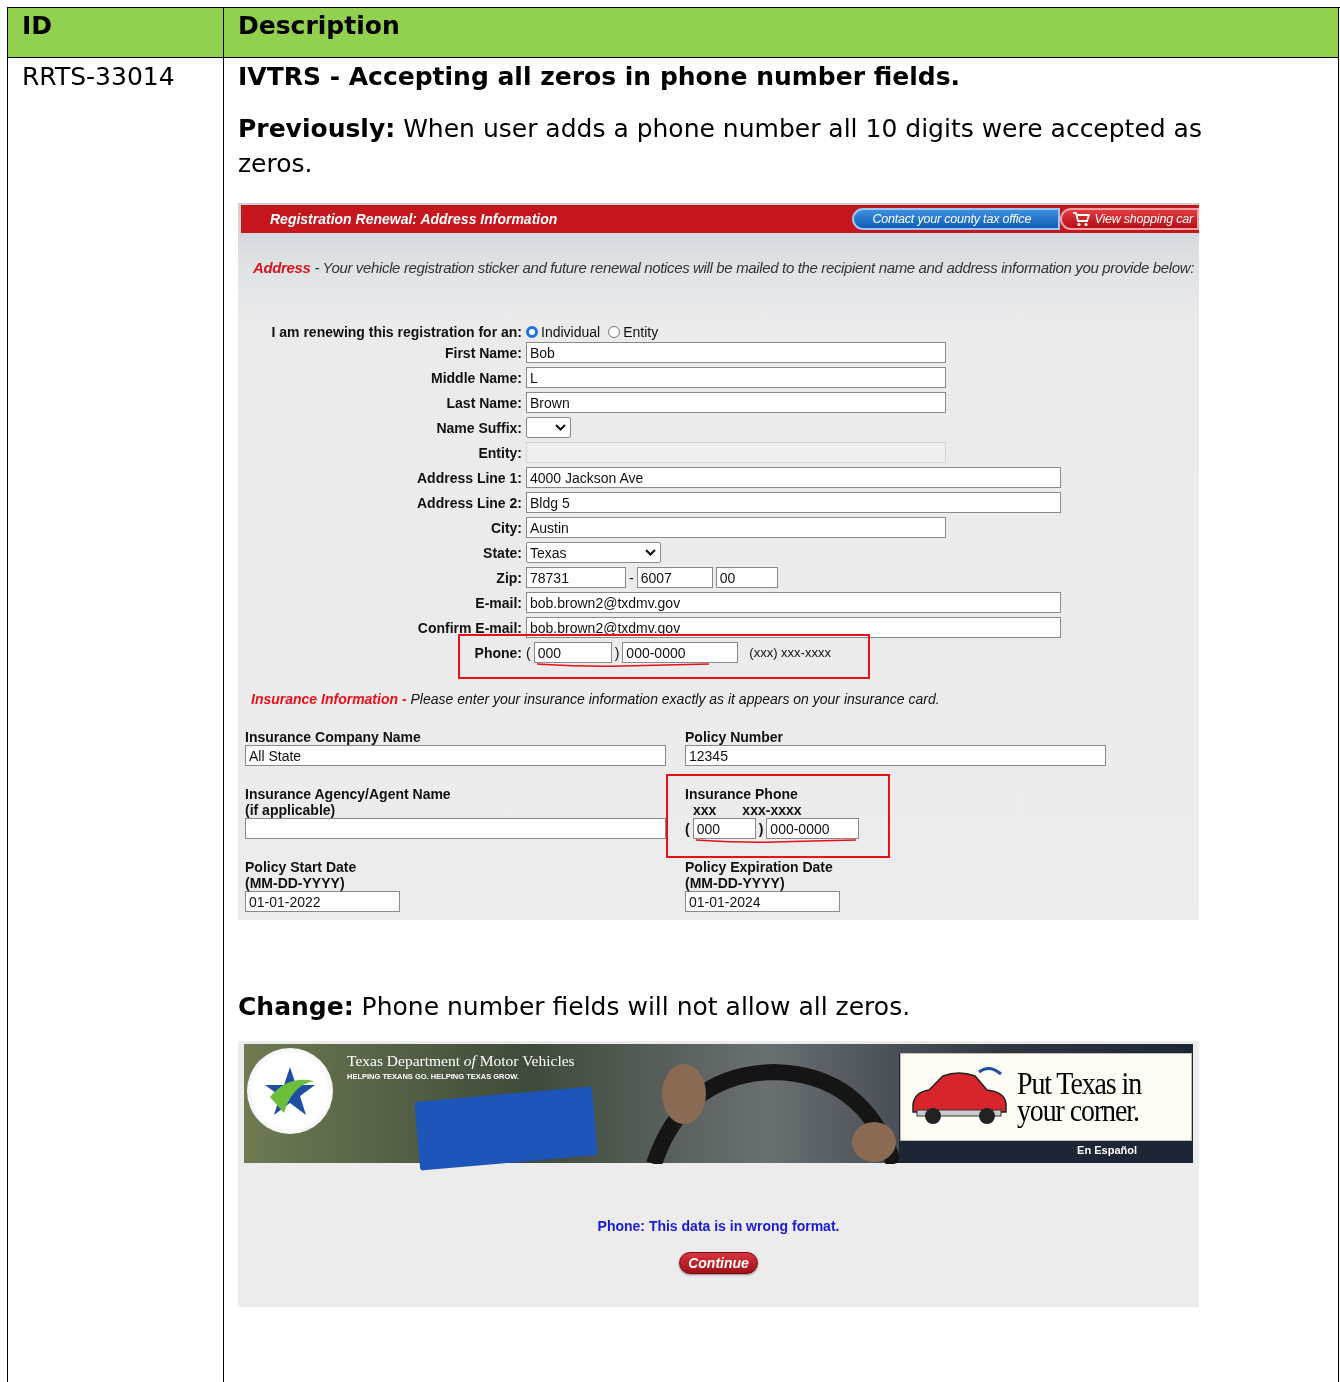  I want to click on continue-button: Continue, so click(718, 1263).